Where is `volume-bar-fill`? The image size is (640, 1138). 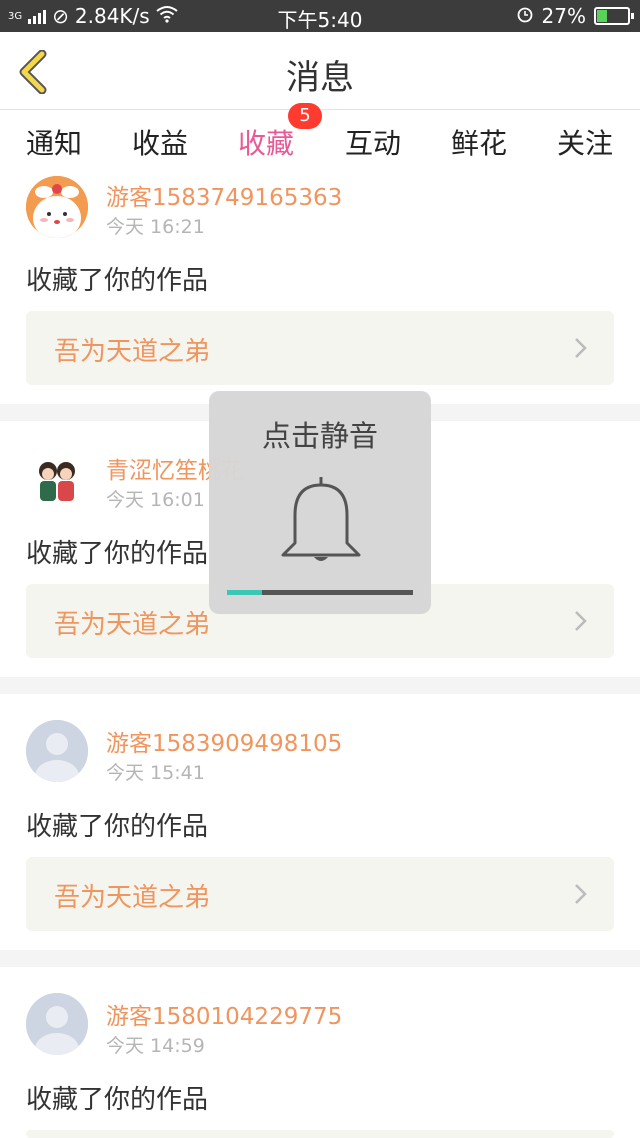 volume-bar-fill is located at coordinates (245, 592).